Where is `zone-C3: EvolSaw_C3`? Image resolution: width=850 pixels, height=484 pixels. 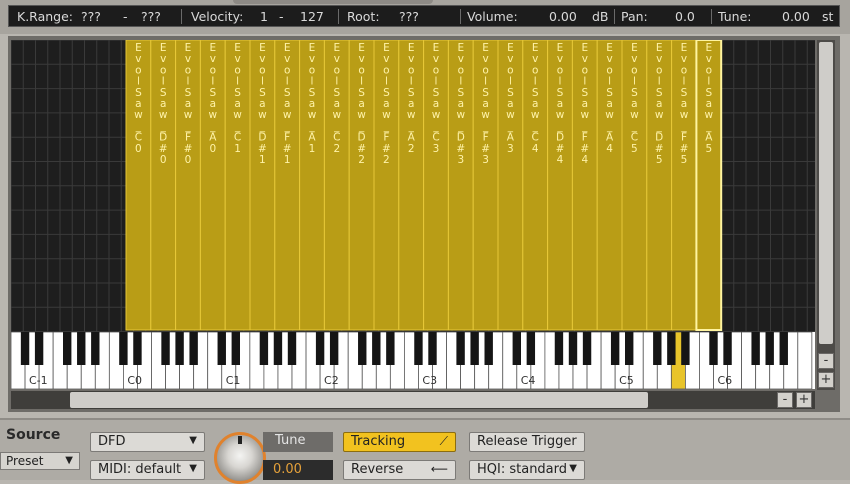 zone-C3: EvolSaw_C3 is located at coordinates (436, 185).